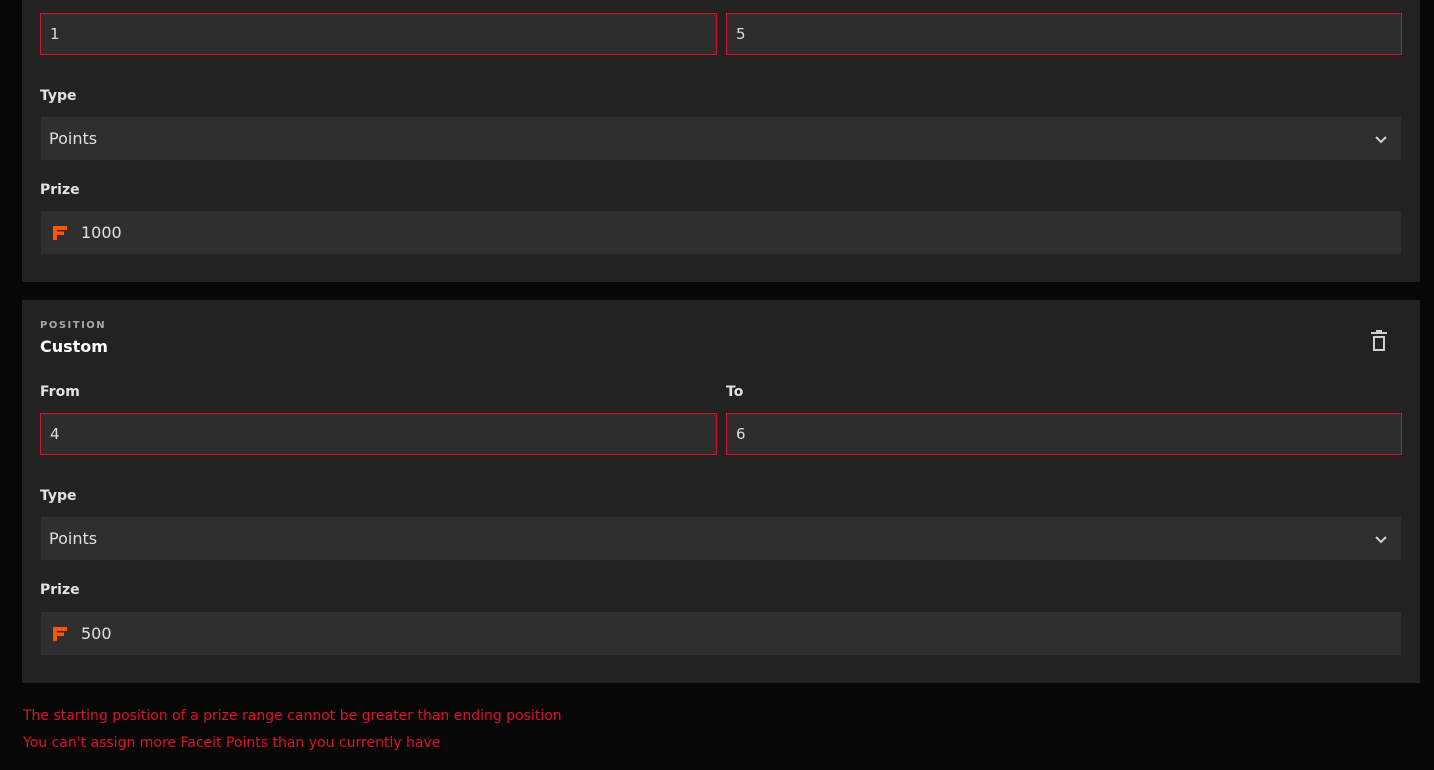 The height and width of the screenshot is (770, 1434). Describe the element at coordinates (1064, 34) in the screenshot. I see `to-input: 5` at that location.